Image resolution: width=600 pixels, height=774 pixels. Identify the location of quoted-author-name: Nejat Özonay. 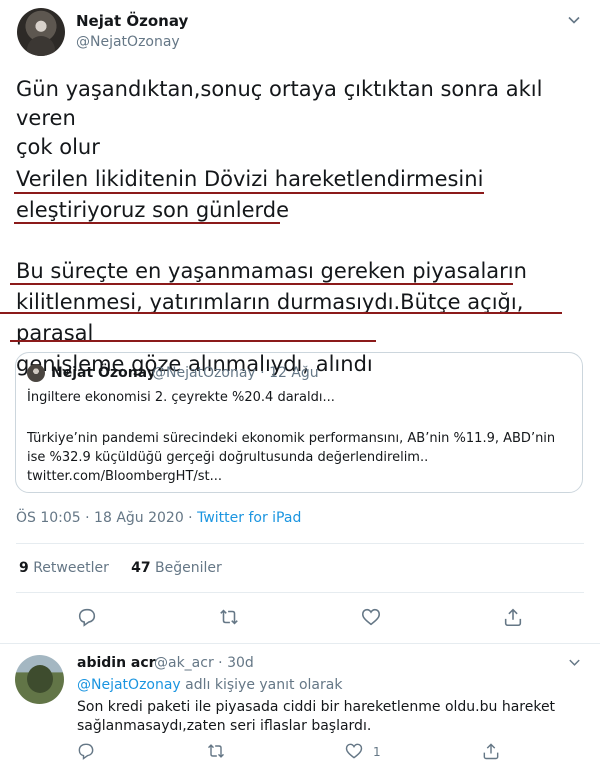
(103, 373).